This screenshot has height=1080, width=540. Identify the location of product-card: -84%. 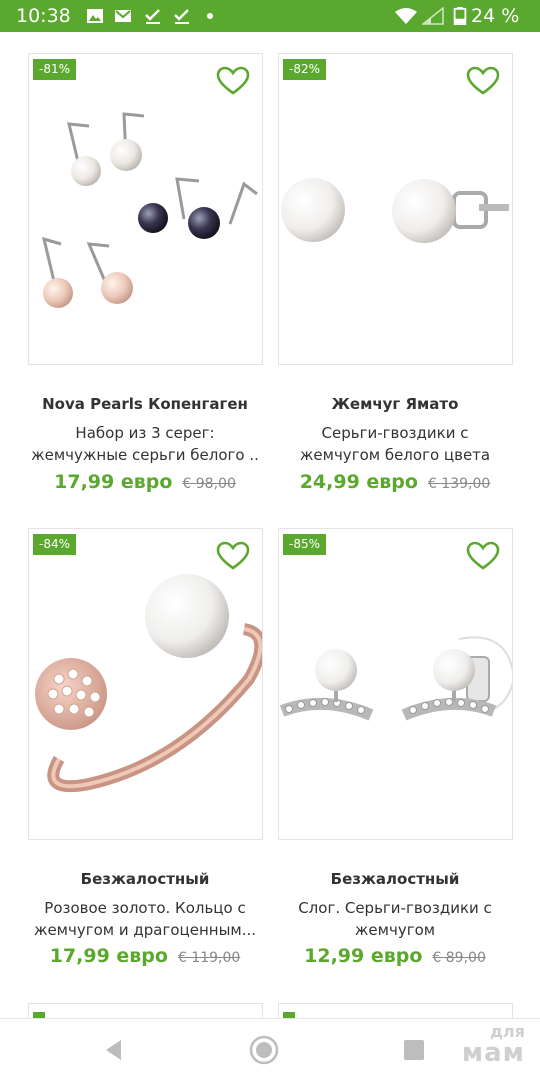
(145, 684).